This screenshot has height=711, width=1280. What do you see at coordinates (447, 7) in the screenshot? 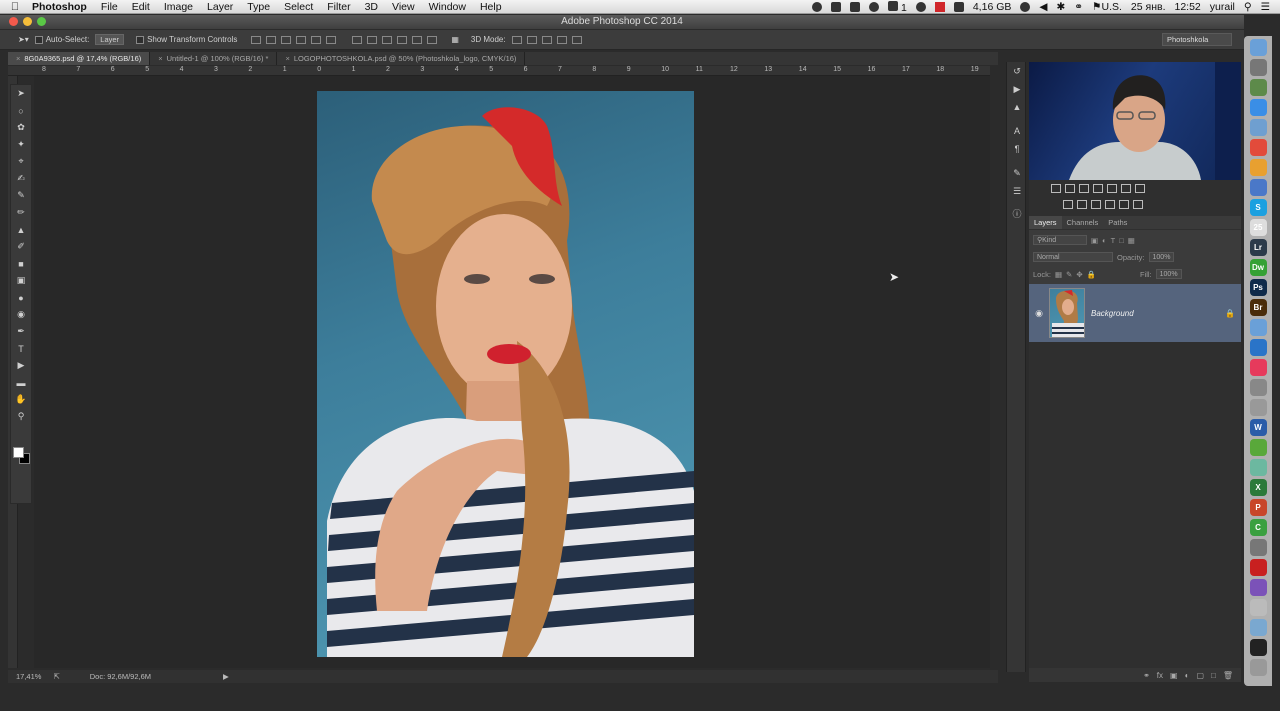
I see `menu-window: Window` at bounding box center [447, 7].